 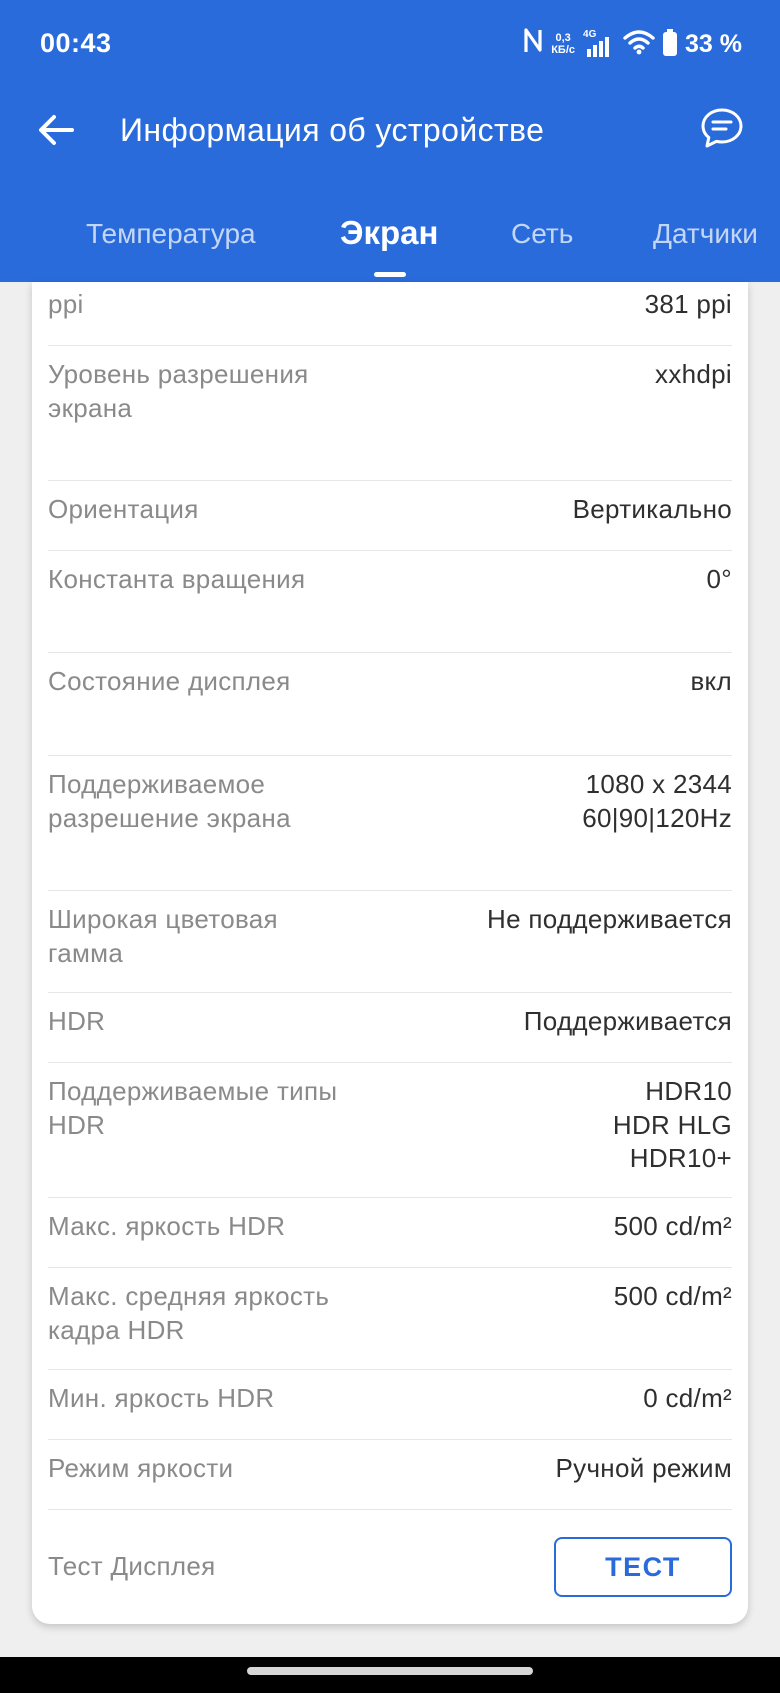 I want to click on status-time: 00:43, so click(x=76, y=43).